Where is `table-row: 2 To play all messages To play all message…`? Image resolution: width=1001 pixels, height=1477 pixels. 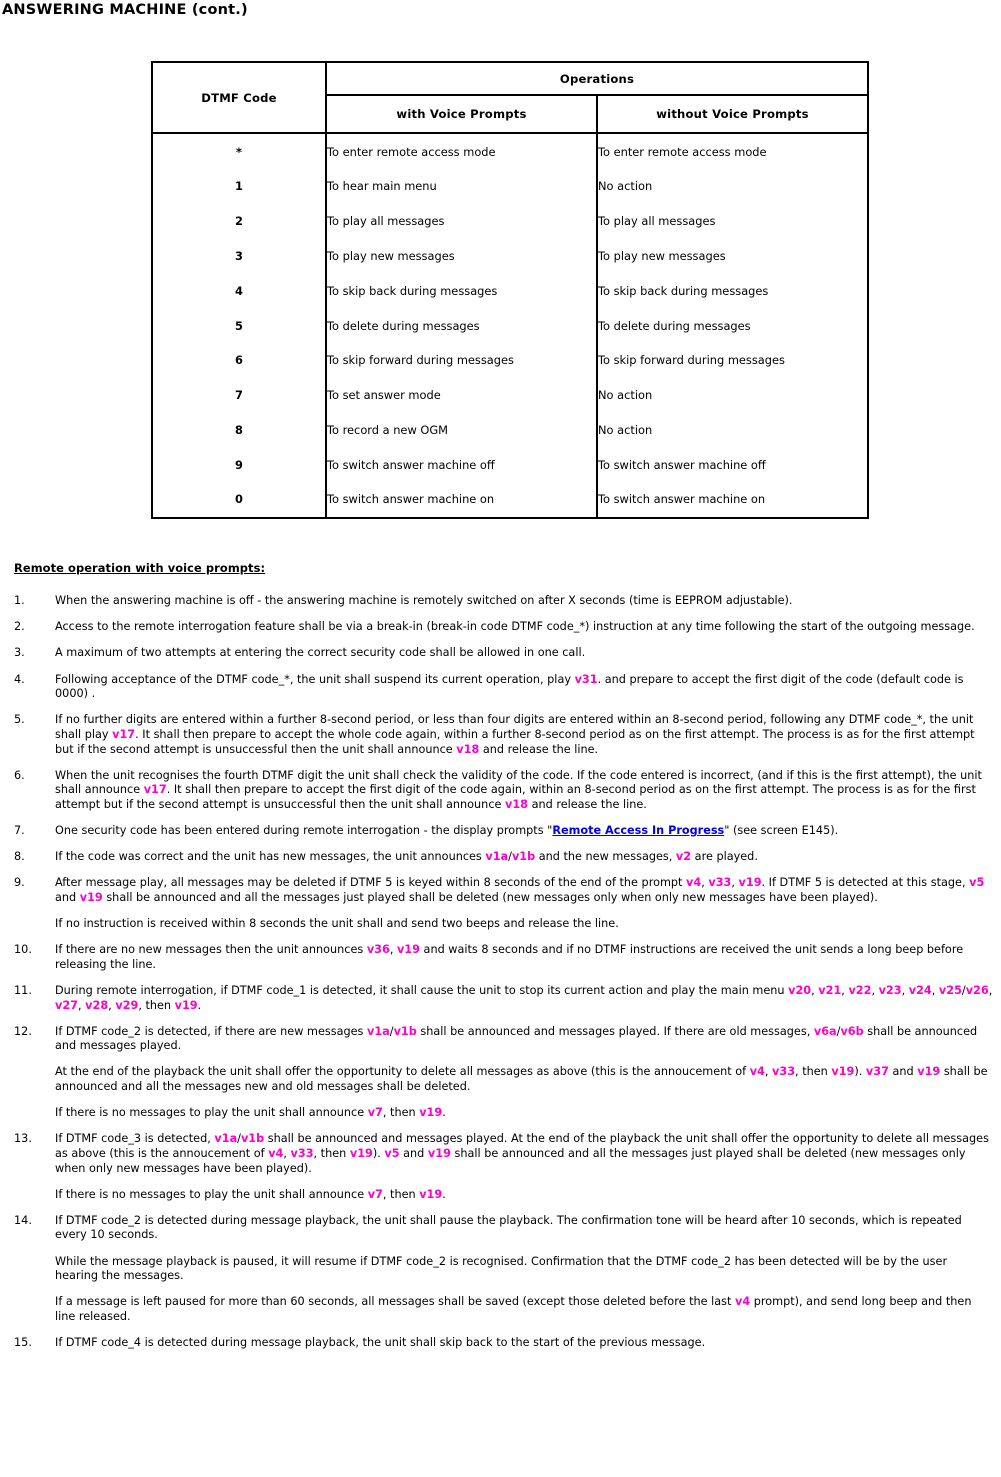
table-row: 2 To play all messages To play all message… is located at coordinates (510, 221).